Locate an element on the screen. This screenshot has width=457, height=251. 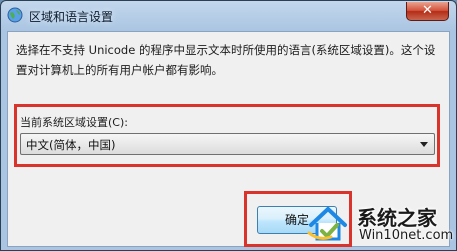
system-locale-dropdown: 中文(简体，中国) is located at coordinates (227, 144).